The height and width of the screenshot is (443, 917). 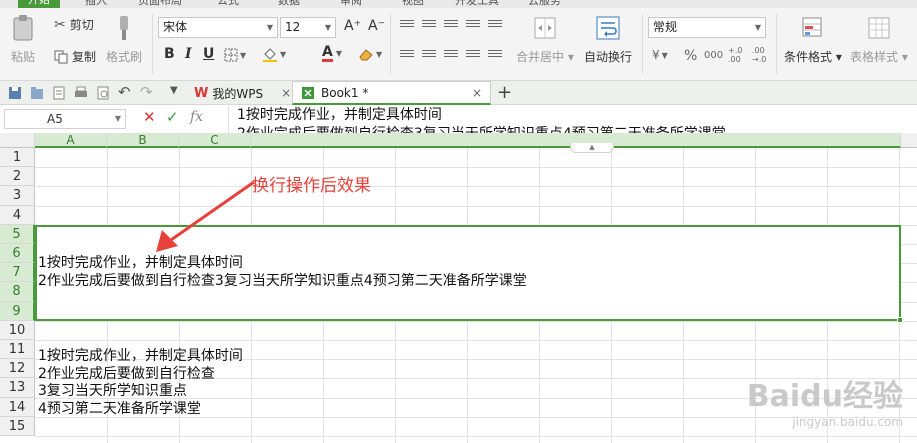 What do you see at coordinates (17, 273) in the screenshot?
I see `row-header: 7` at bounding box center [17, 273].